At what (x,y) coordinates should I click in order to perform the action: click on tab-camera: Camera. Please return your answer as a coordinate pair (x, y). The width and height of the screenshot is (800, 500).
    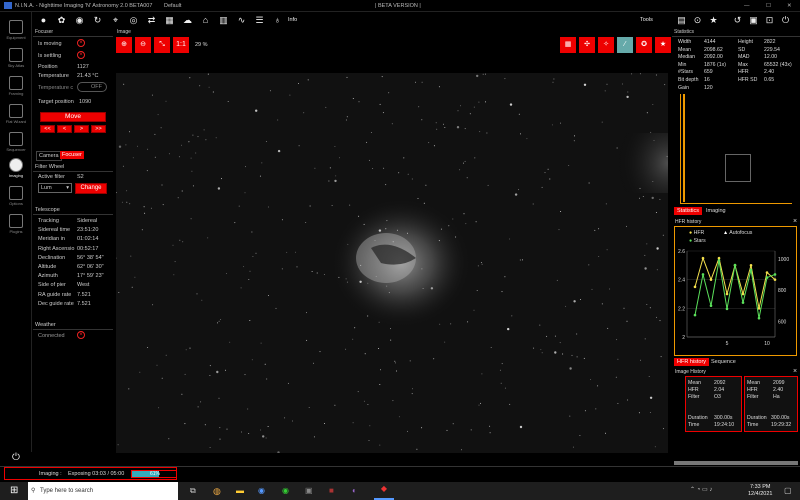
    Looking at the image, I should click on (49, 156).